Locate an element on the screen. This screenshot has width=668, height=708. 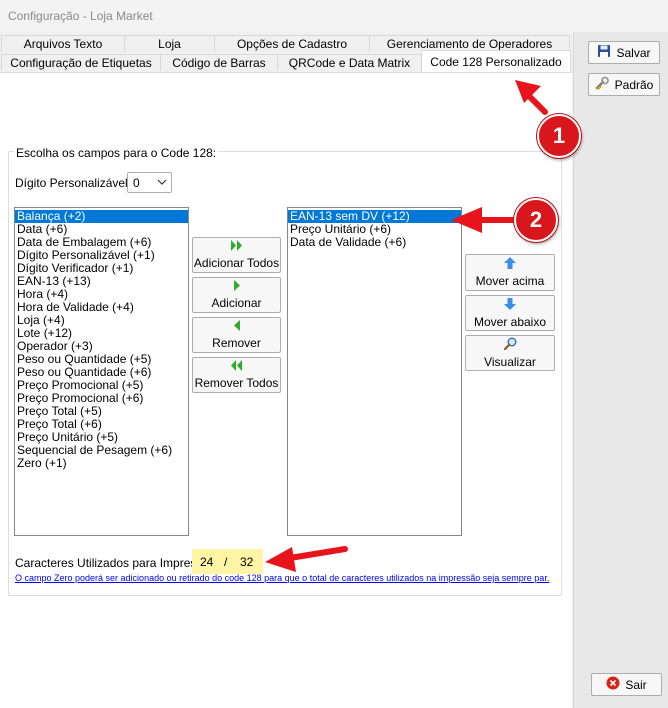
chars-used: 24 is located at coordinates (207, 562).